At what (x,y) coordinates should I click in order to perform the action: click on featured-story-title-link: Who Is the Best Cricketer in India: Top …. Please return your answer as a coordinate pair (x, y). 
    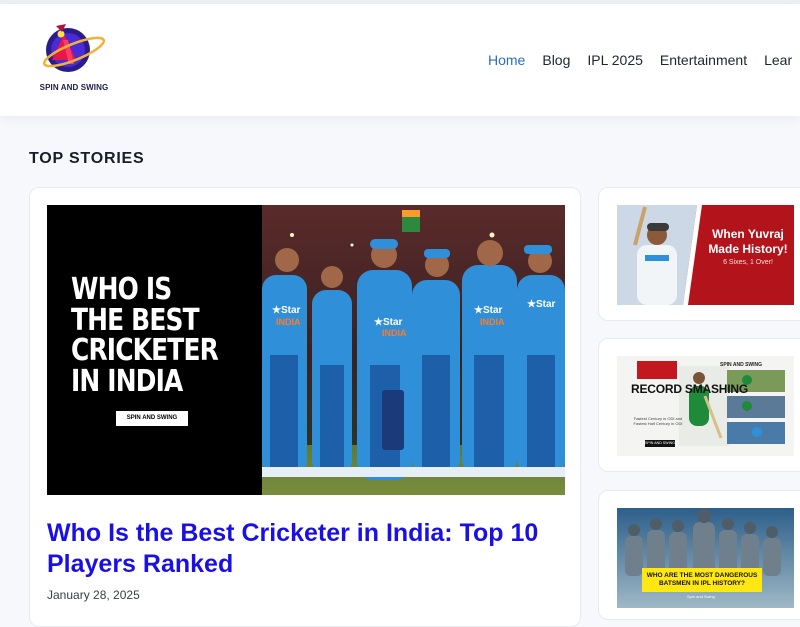
    Looking at the image, I should click on (307, 549).